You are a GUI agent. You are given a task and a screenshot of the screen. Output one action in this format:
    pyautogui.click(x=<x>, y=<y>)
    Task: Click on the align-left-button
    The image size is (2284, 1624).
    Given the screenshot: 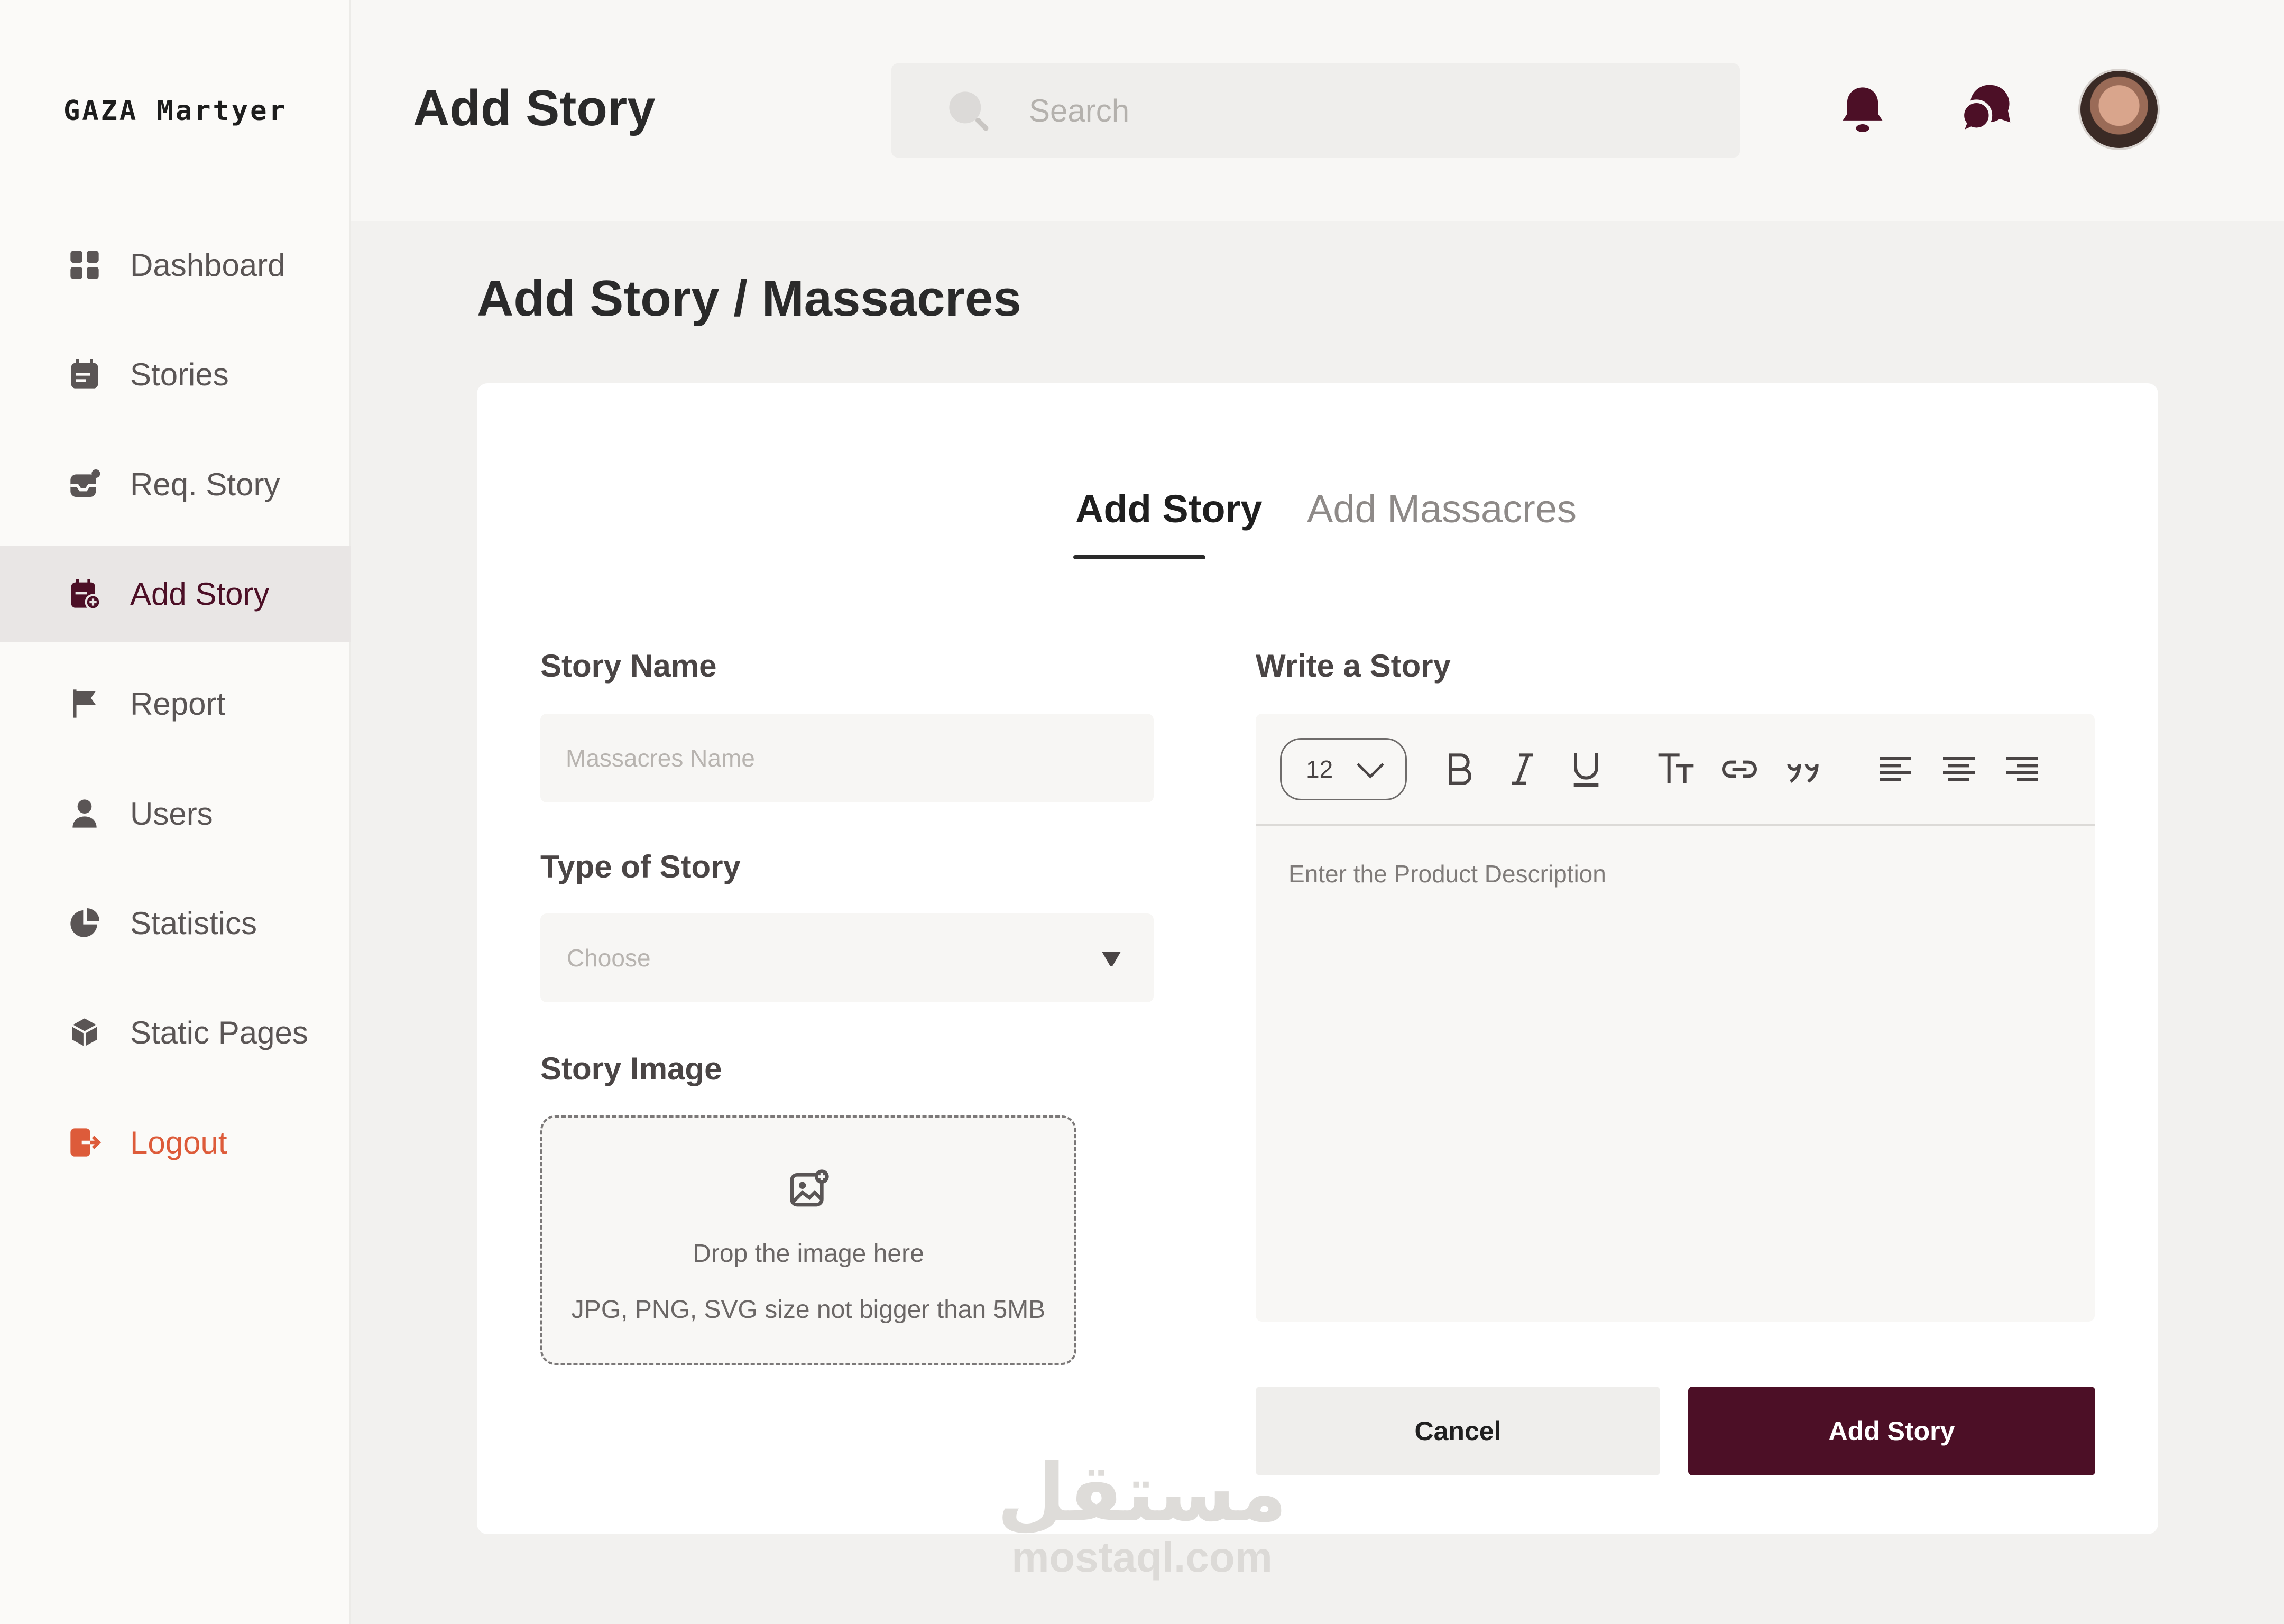 What is the action you would take?
    pyautogui.click(x=1895, y=769)
    